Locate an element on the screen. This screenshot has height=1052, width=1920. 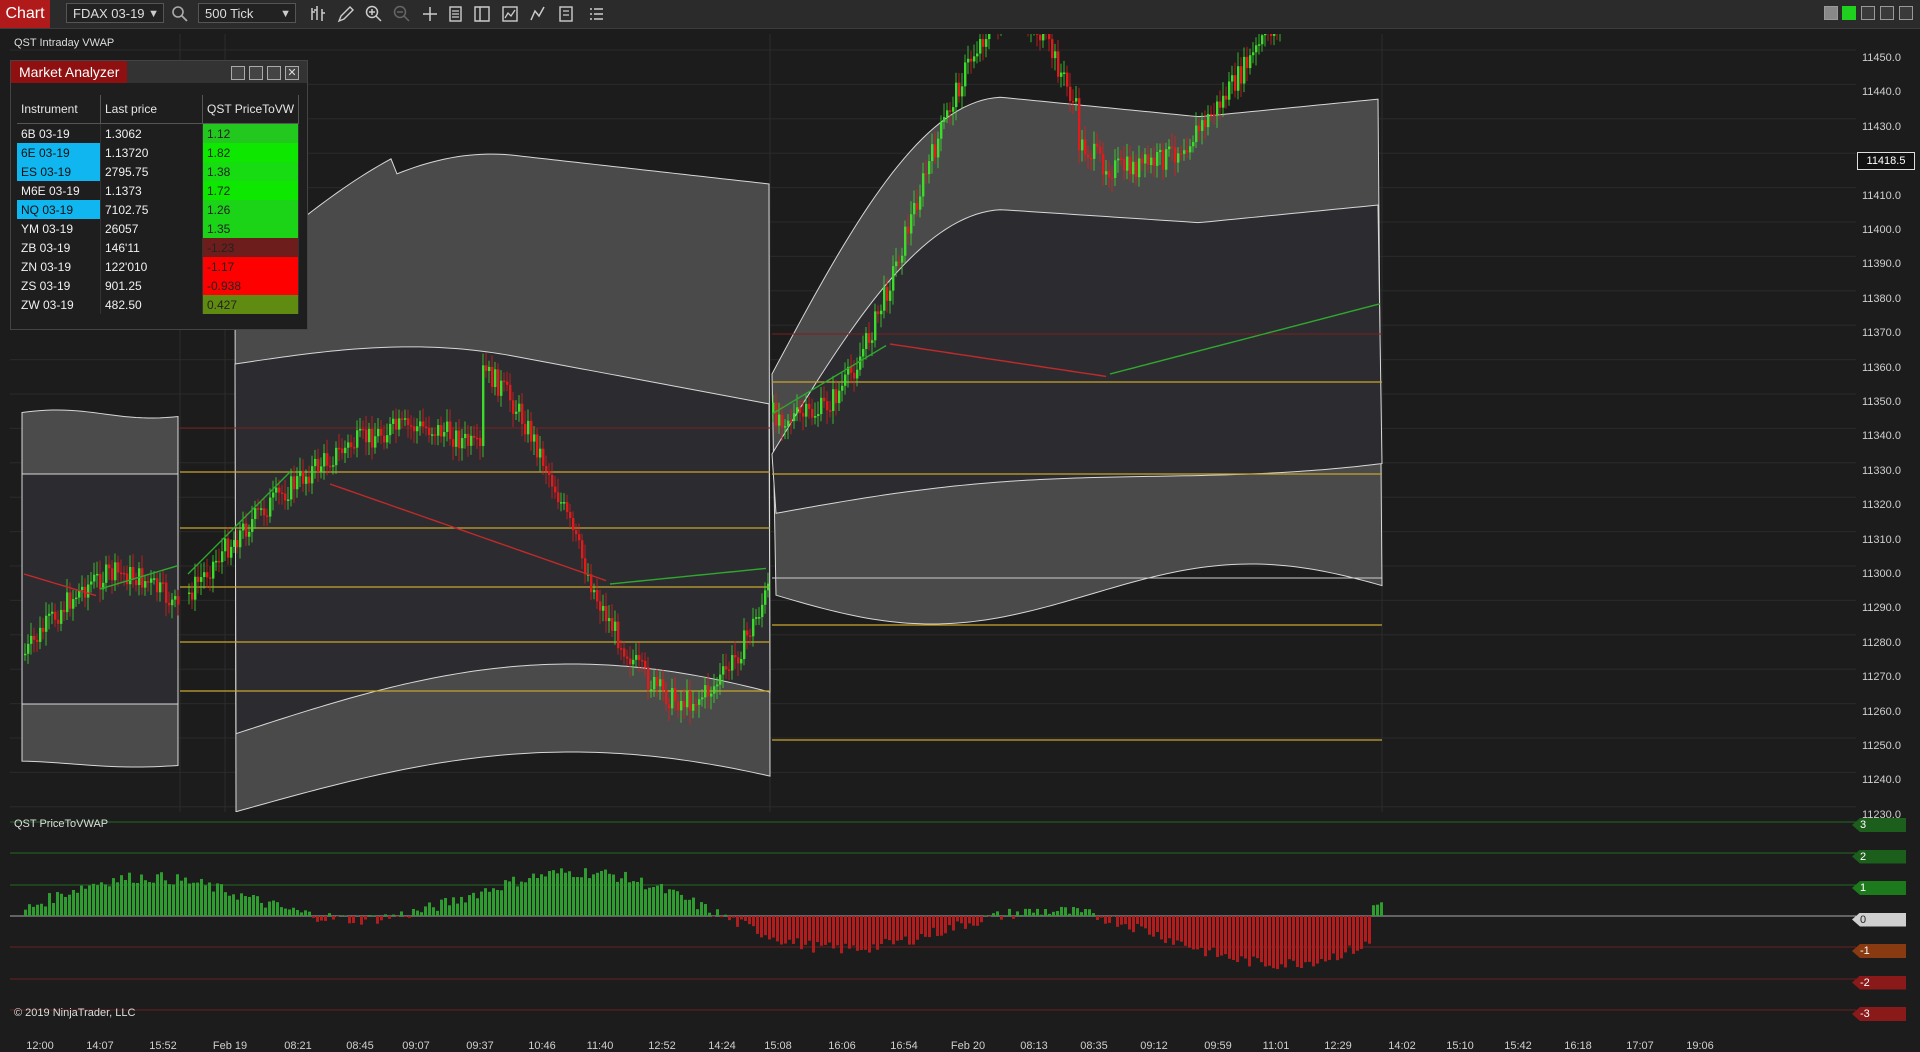
indicators-icon is located at coordinates (510, 14).